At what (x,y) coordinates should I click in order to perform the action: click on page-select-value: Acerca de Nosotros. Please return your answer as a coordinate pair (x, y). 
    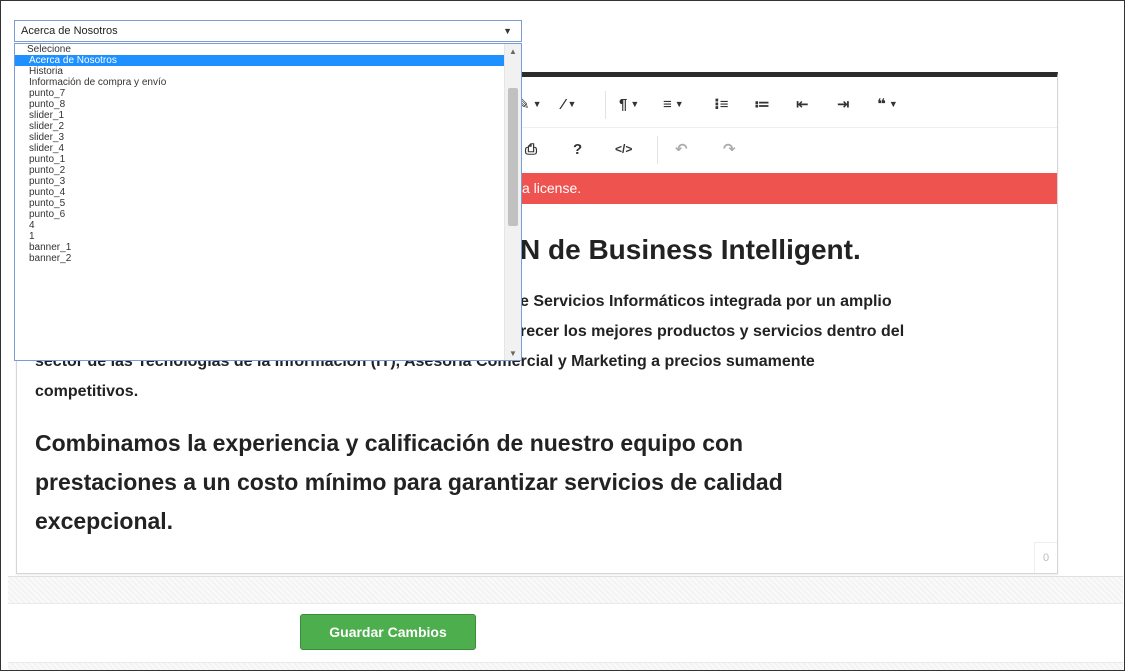
    Looking at the image, I should click on (69, 31).